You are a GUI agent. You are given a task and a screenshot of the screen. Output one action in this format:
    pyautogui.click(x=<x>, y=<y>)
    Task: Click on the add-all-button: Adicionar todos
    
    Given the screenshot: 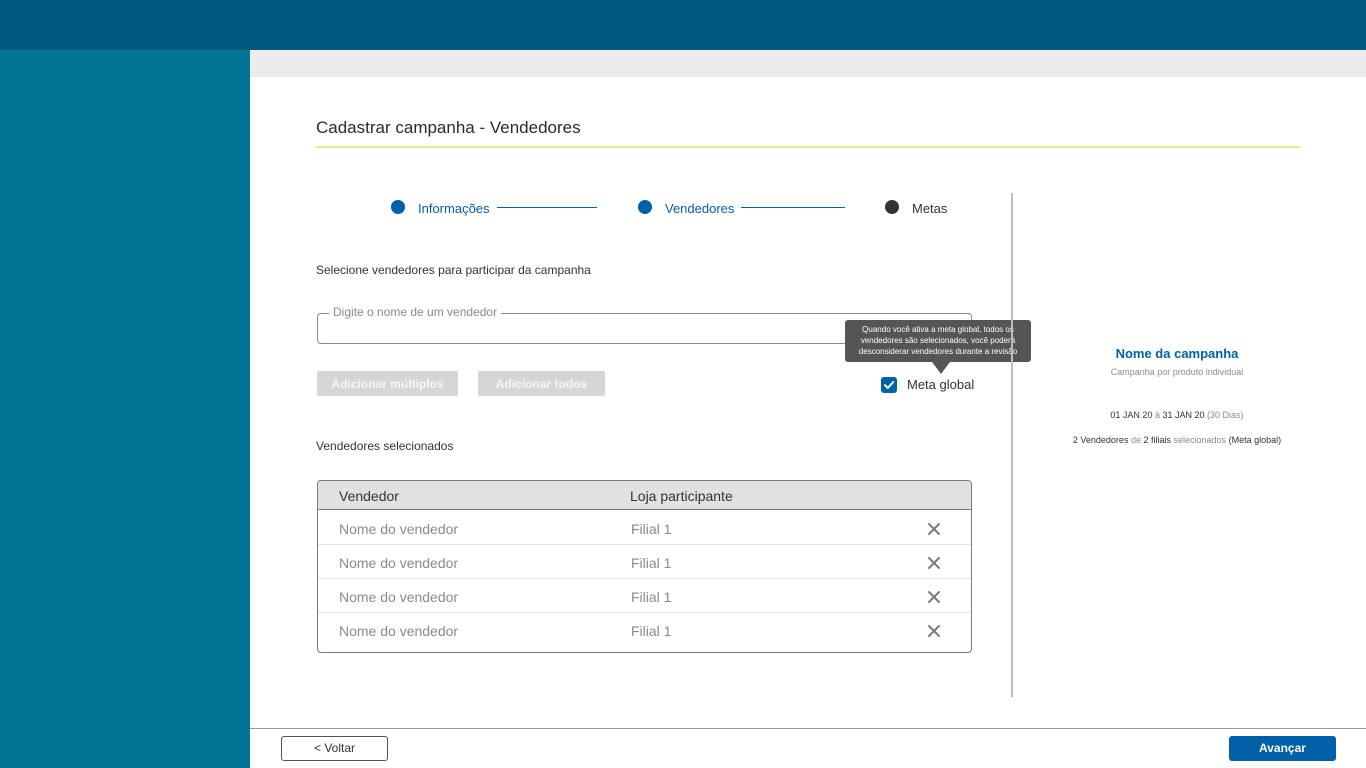 What is the action you would take?
    pyautogui.click(x=541, y=383)
    